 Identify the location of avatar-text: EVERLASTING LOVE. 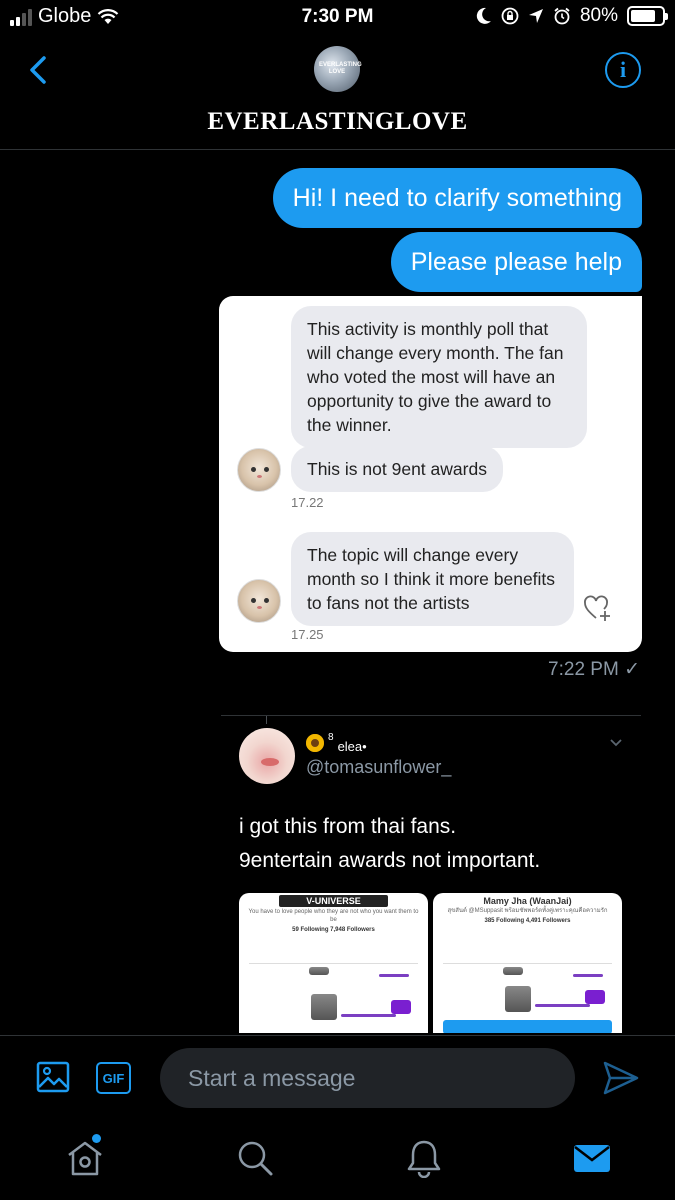
(340, 68).